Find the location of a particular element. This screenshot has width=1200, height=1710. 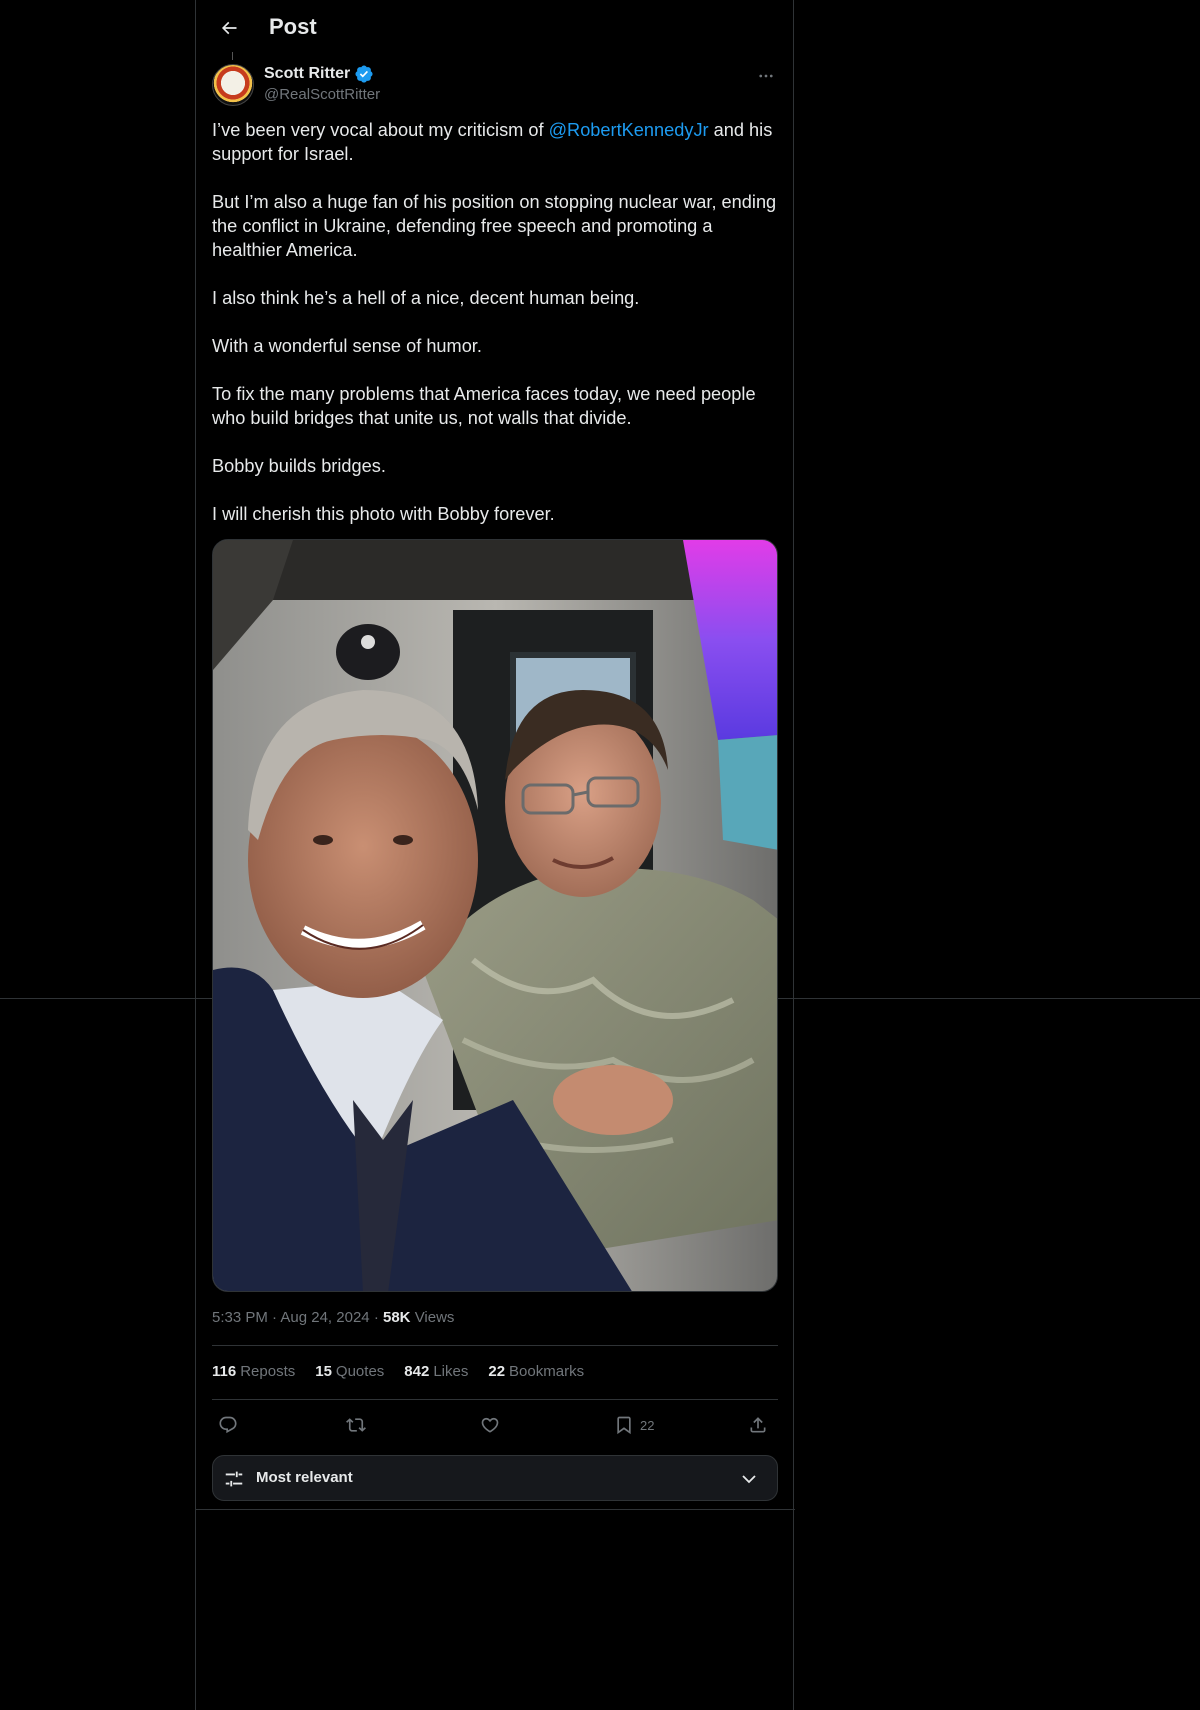

post-meta: 5:33 PM · Aug 24, 2024 · 58K Views is located at coordinates (333, 1317).